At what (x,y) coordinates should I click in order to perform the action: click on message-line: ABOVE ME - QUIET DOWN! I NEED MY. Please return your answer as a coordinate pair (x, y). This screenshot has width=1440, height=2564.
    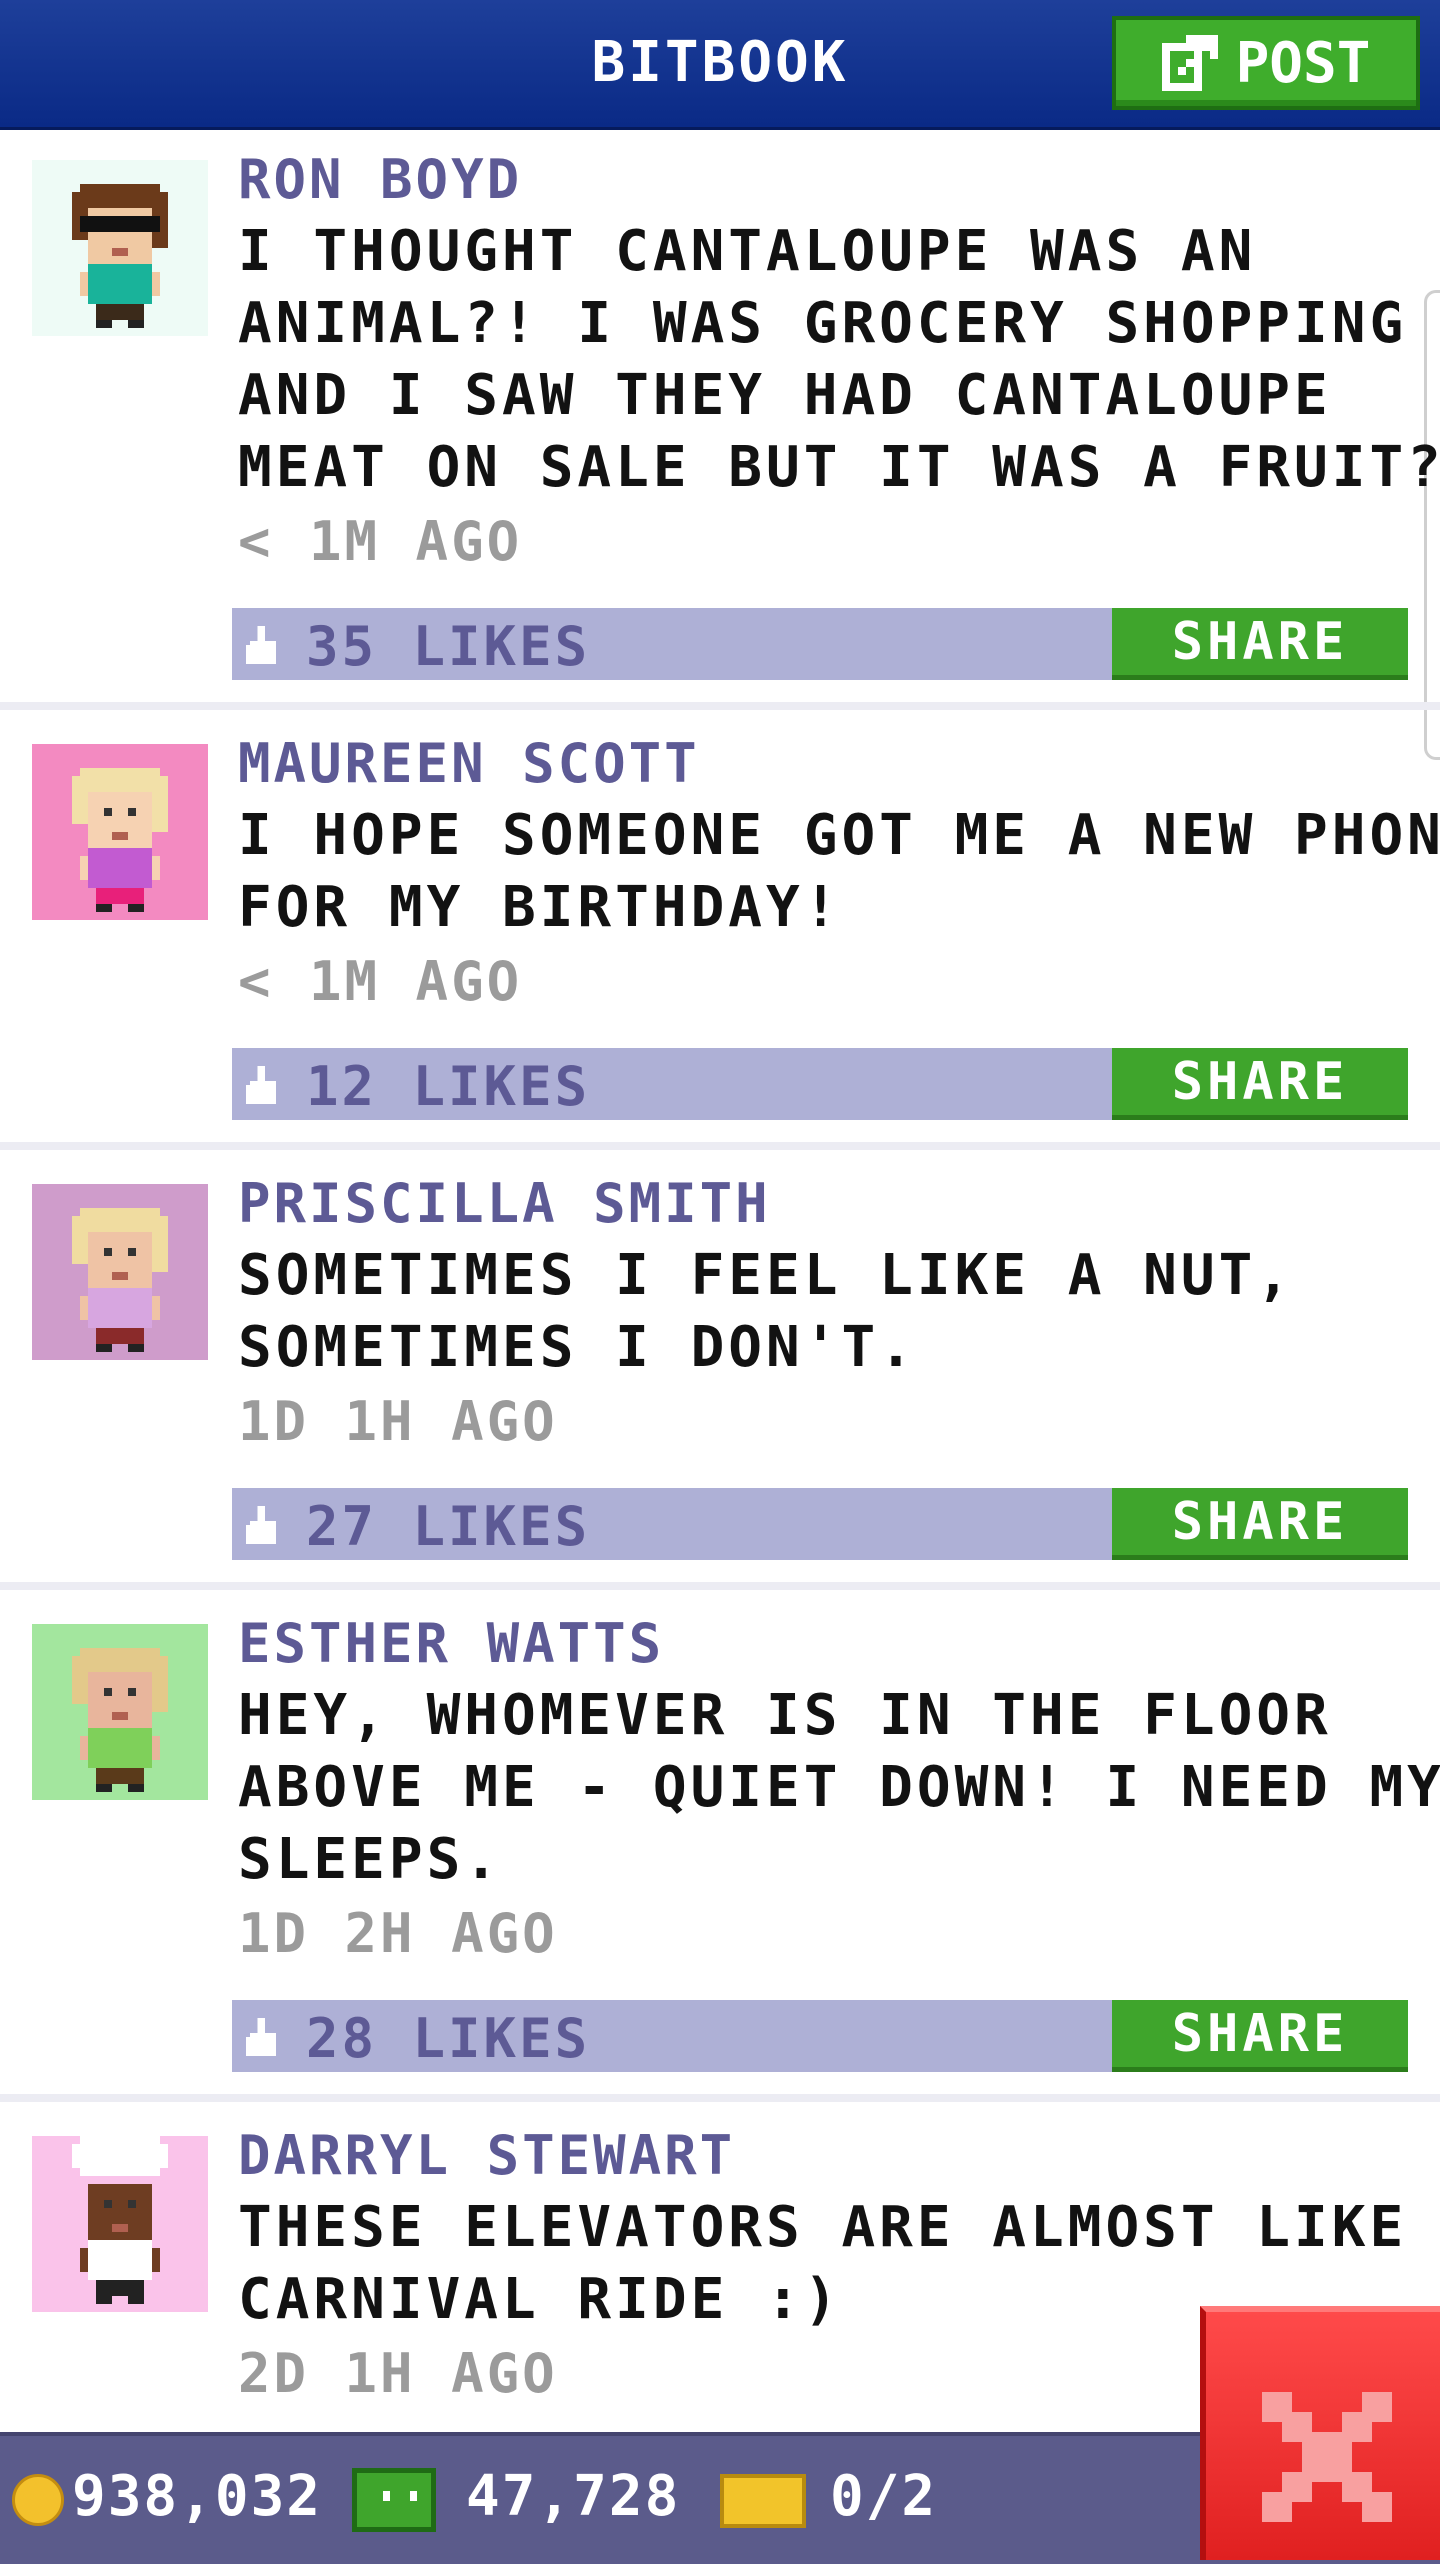
    Looking at the image, I should click on (839, 1787).